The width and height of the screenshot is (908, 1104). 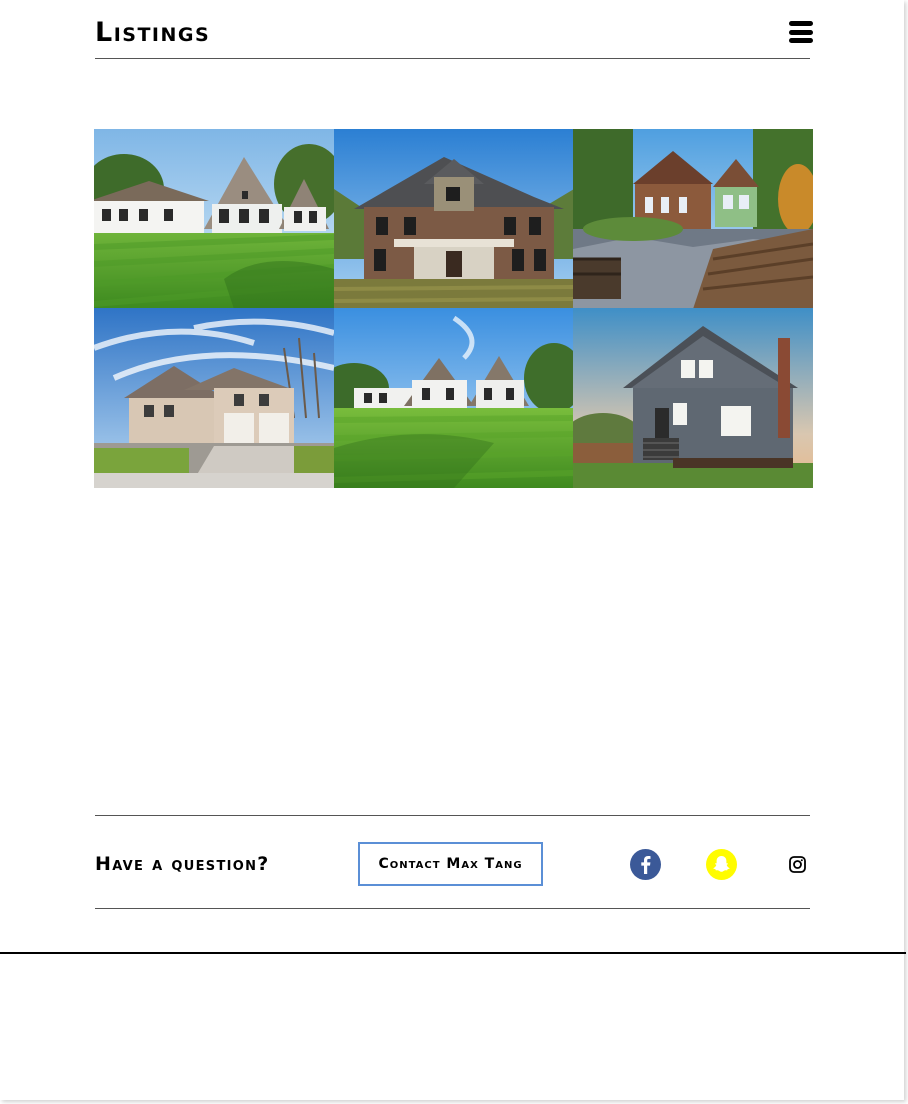 I want to click on footer-divider-bottom, so click(x=452, y=908).